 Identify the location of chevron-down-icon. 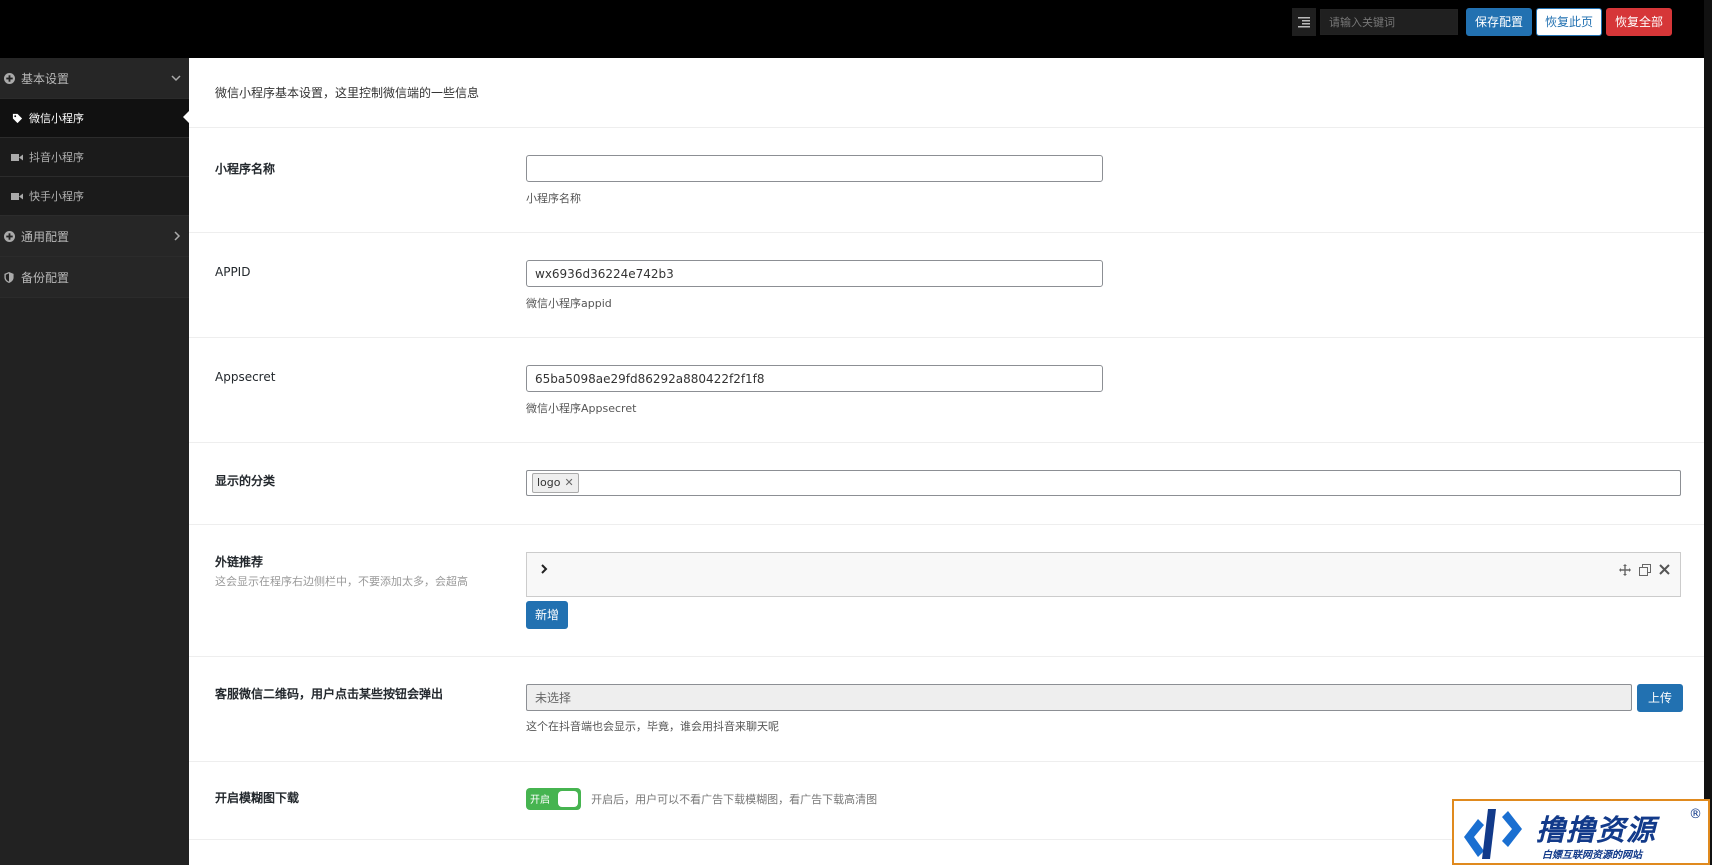
(176, 78).